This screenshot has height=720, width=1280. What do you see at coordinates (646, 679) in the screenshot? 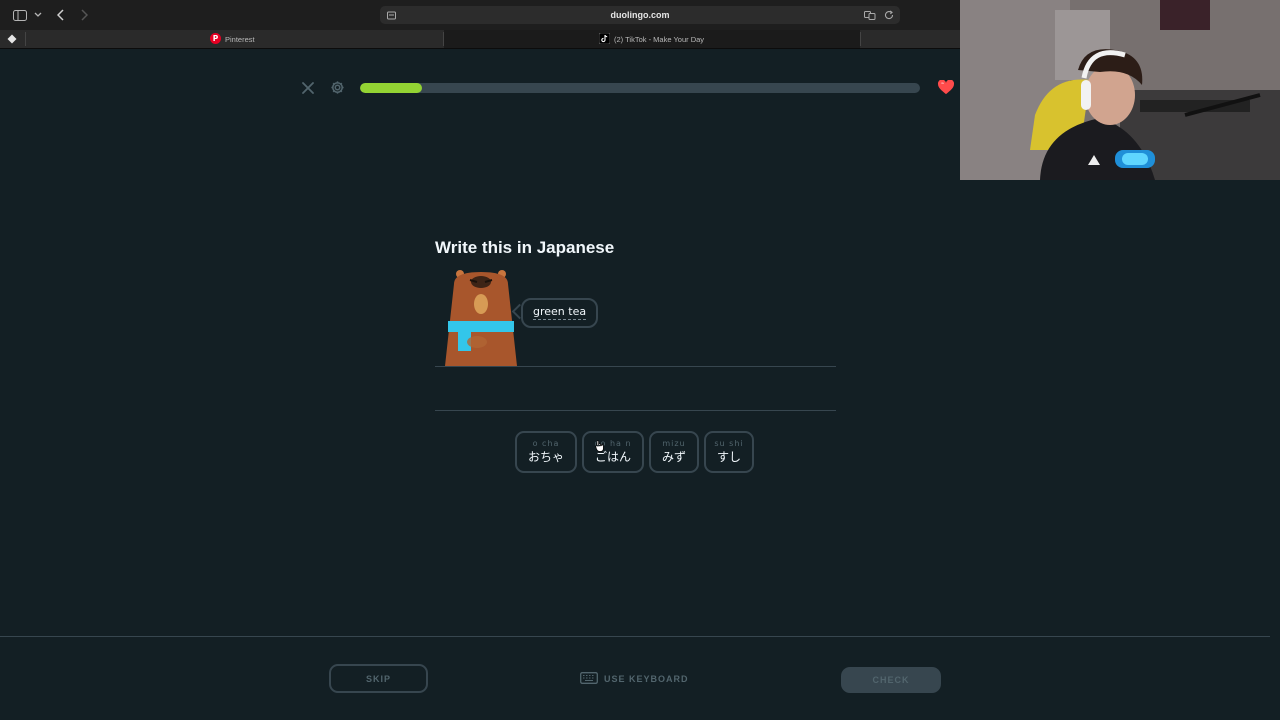
I see `use-keyboard-label: USE KEYBOARD` at bounding box center [646, 679].